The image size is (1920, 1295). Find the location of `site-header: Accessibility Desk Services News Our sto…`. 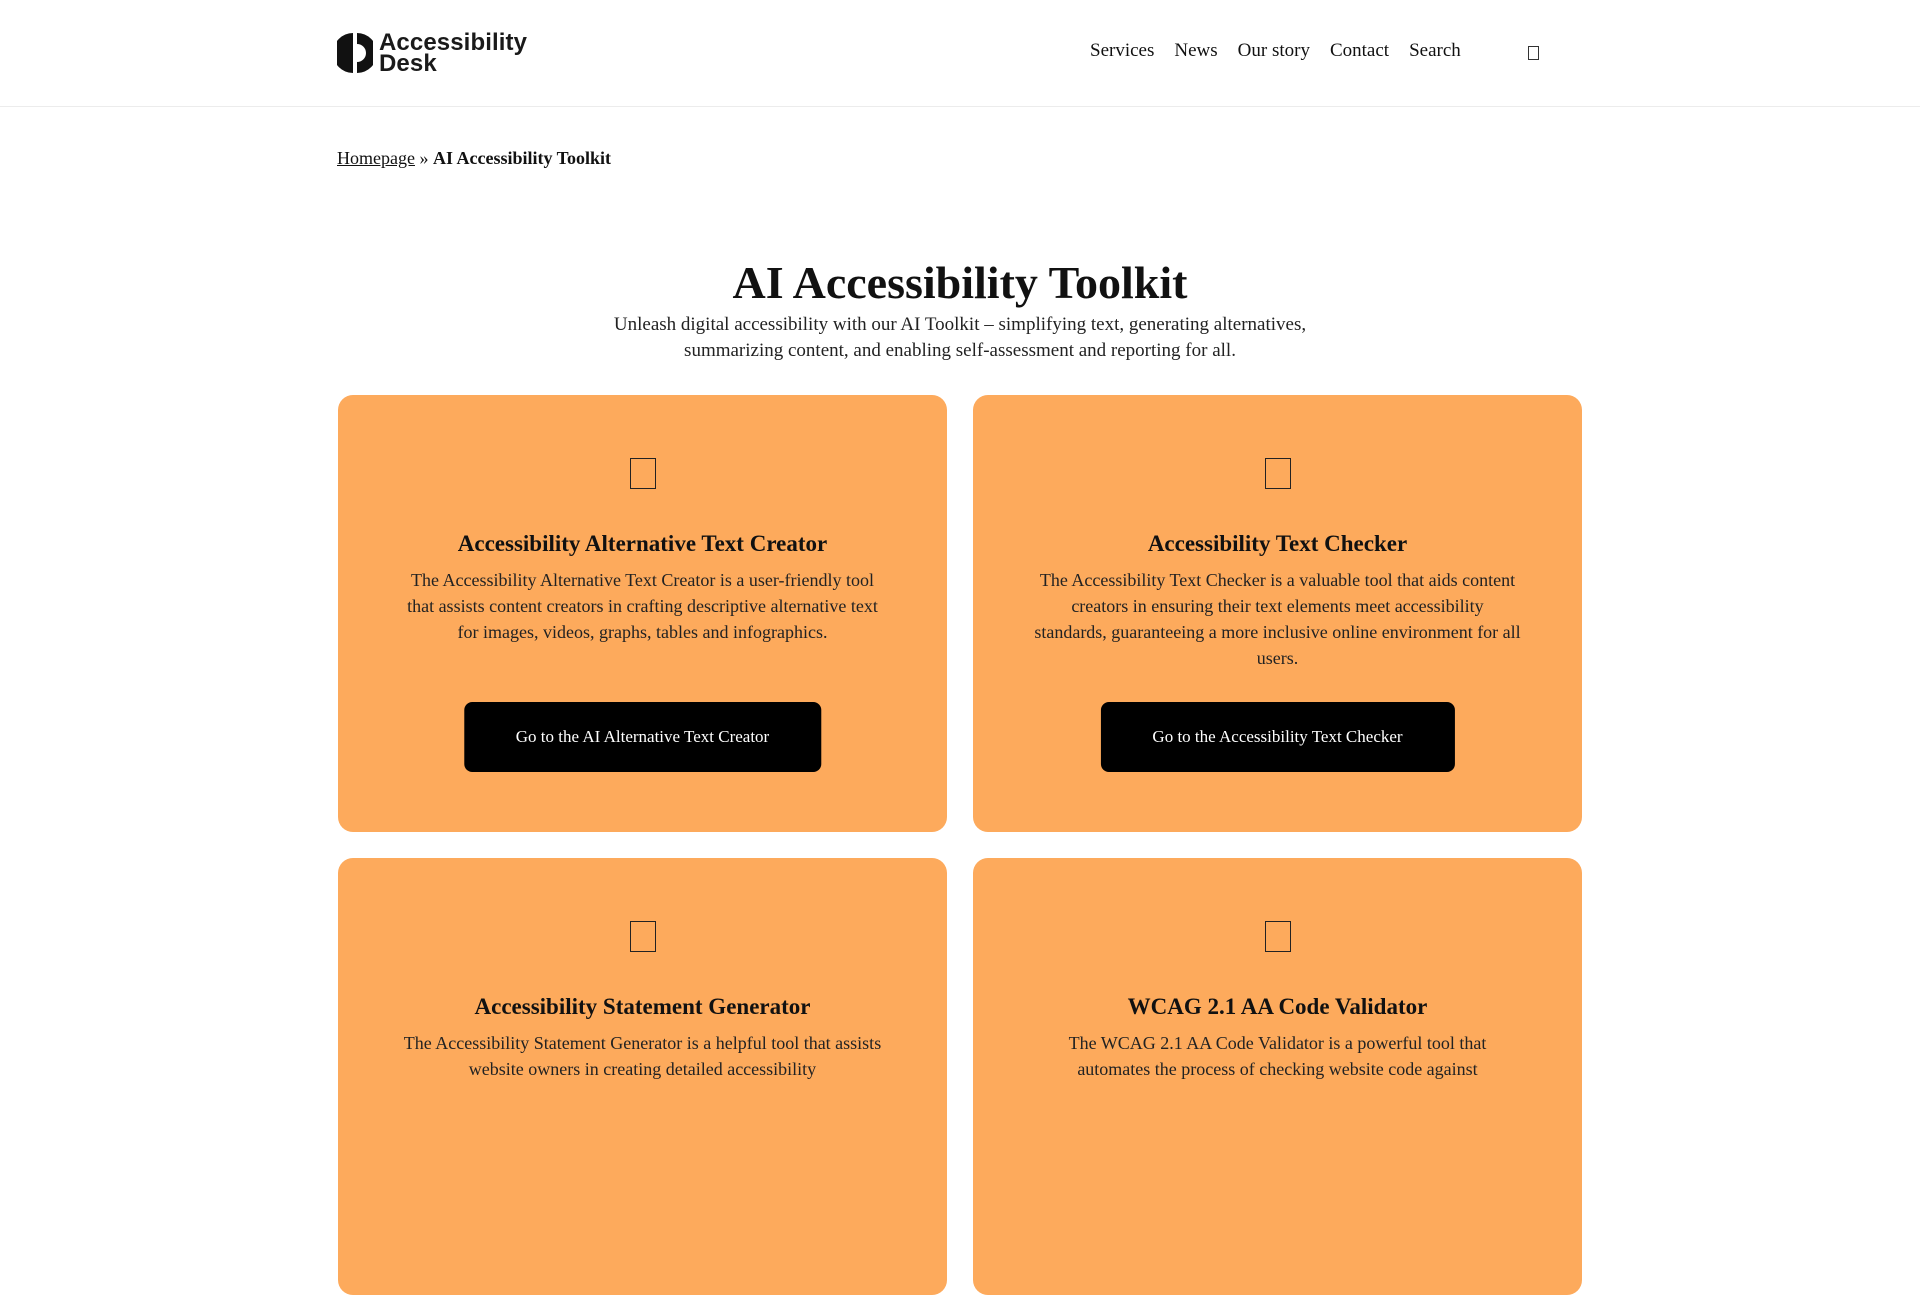

site-header: Accessibility Desk Services News Our sto… is located at coordinates (960, 53).